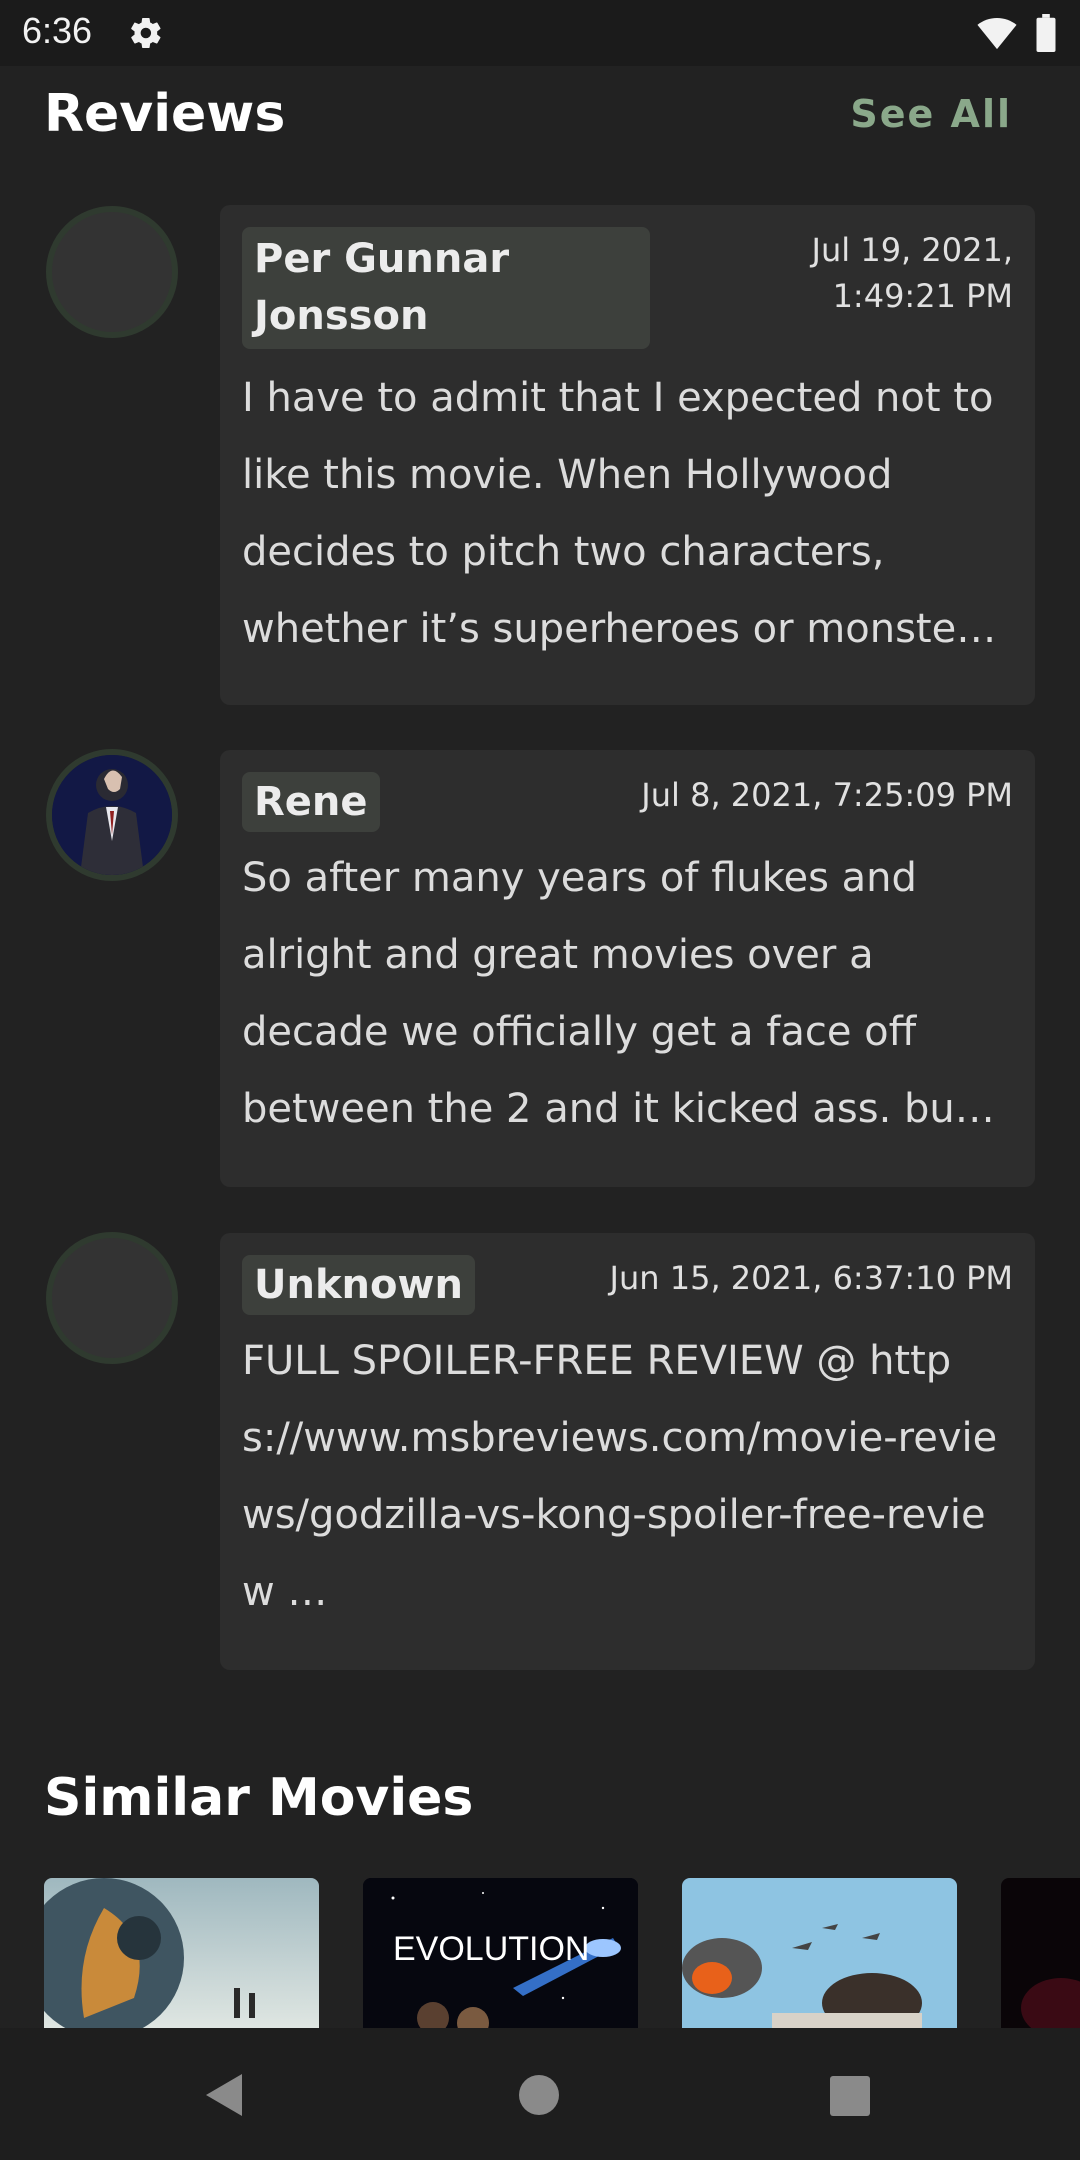 The height and width of the screenshot is (2160, 1080). Describe the element at coordinates (1040, 1953) in the screenshot. I see `poster-partial-dark` at that location.